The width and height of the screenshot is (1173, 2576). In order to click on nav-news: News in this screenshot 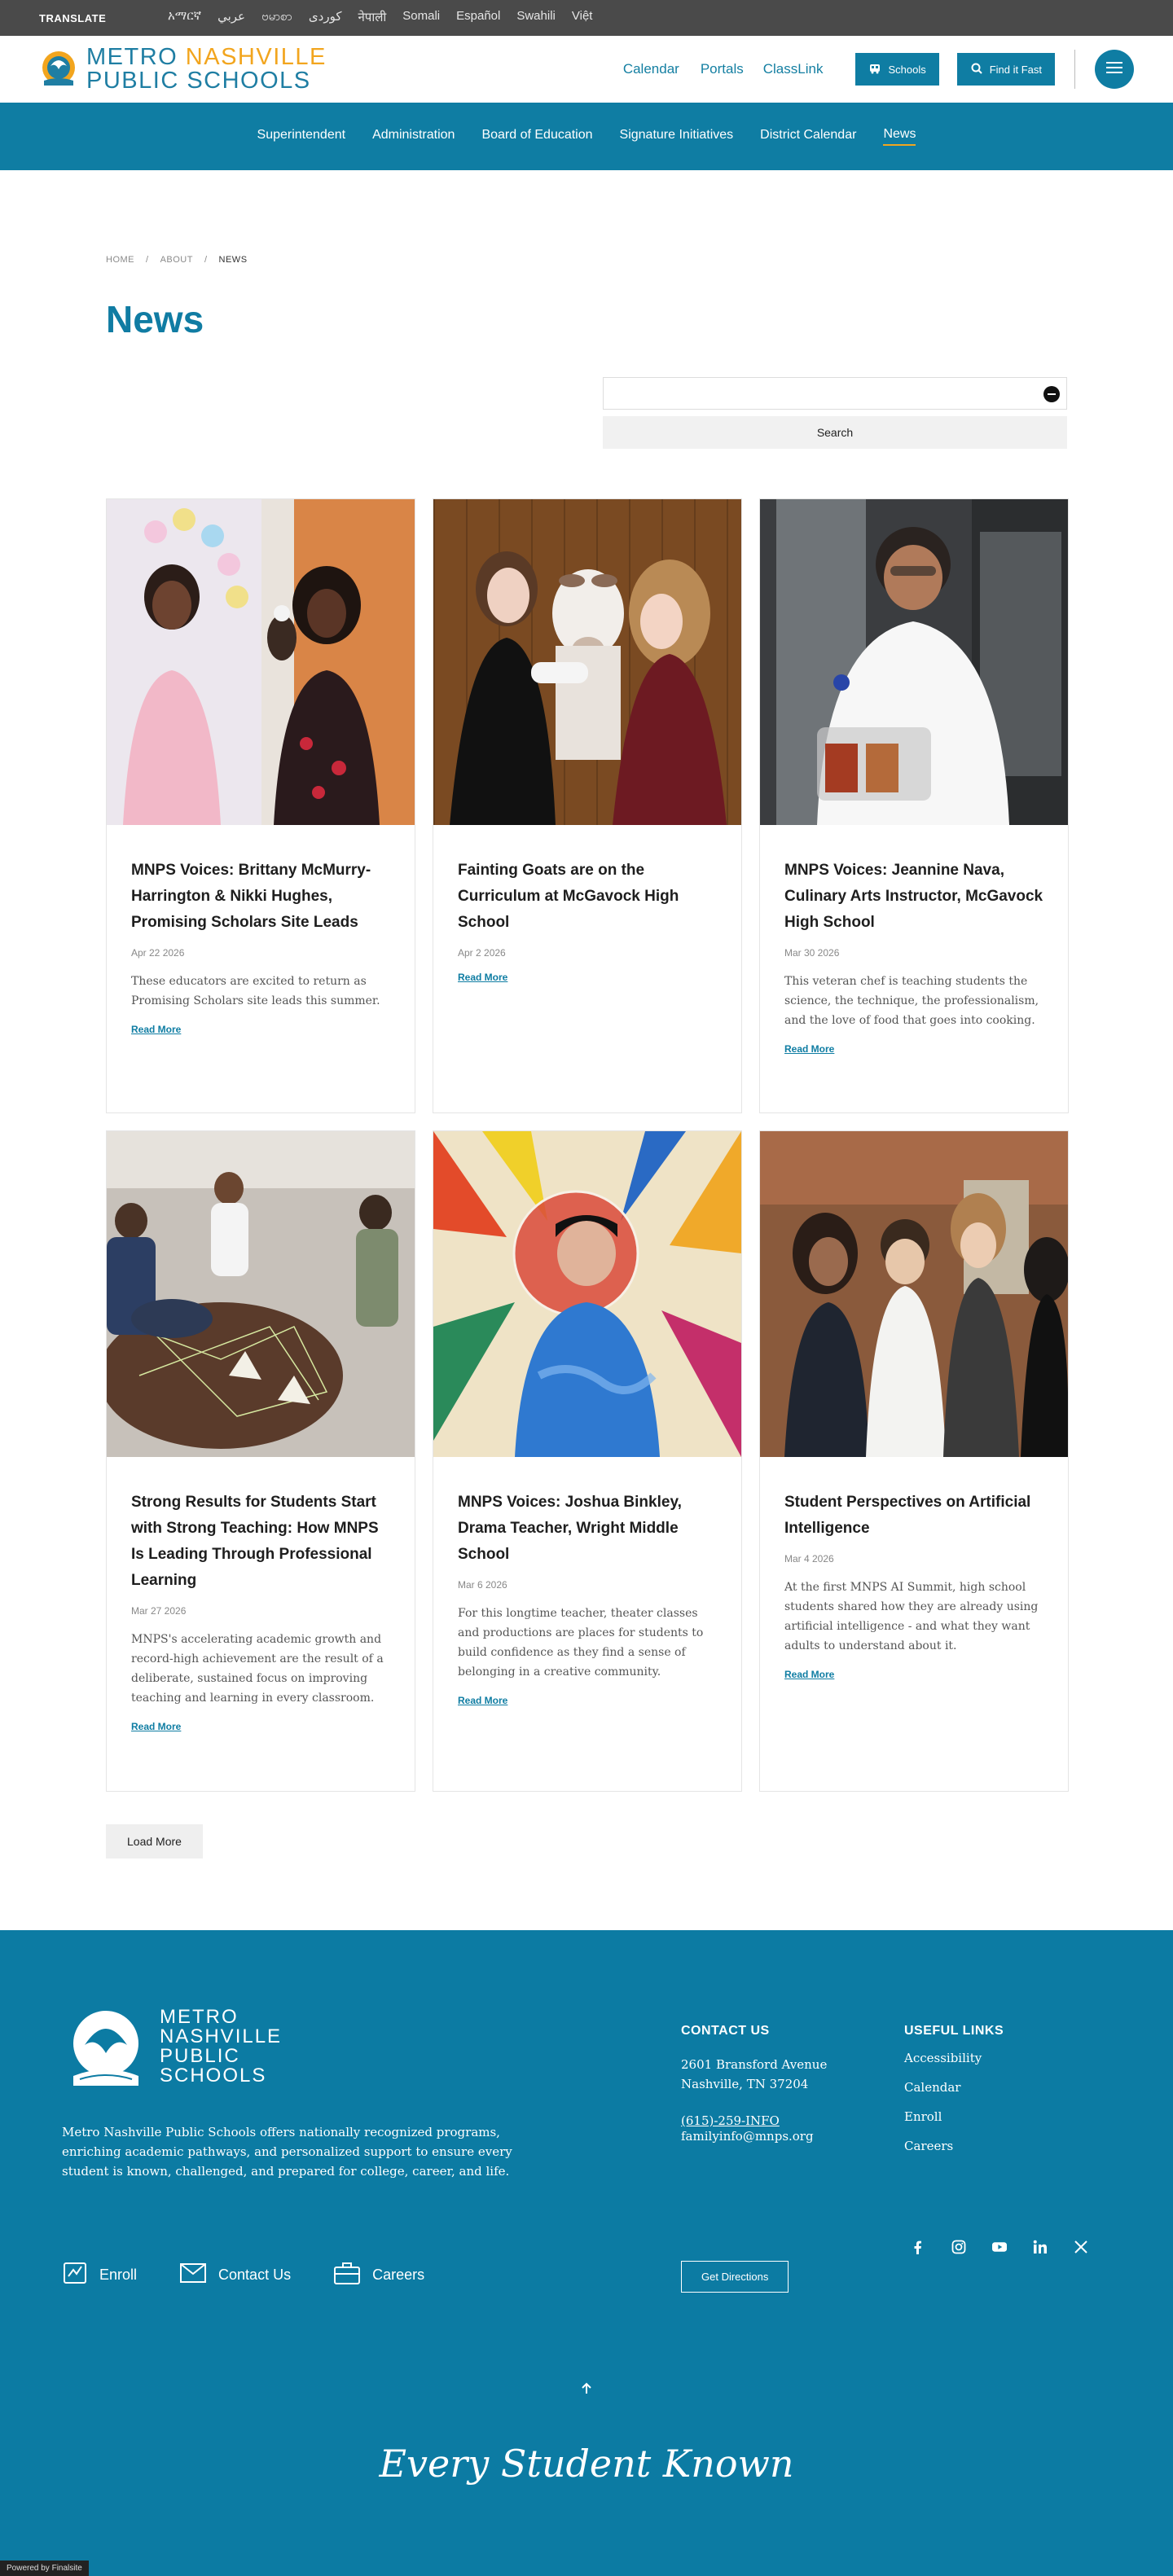, I will do `click(900, 136)`.